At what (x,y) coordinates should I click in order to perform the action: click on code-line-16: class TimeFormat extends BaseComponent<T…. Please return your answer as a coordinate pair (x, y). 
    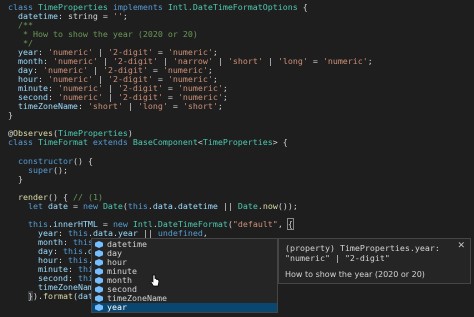
    Looking at the image, I should click on (148, 142).